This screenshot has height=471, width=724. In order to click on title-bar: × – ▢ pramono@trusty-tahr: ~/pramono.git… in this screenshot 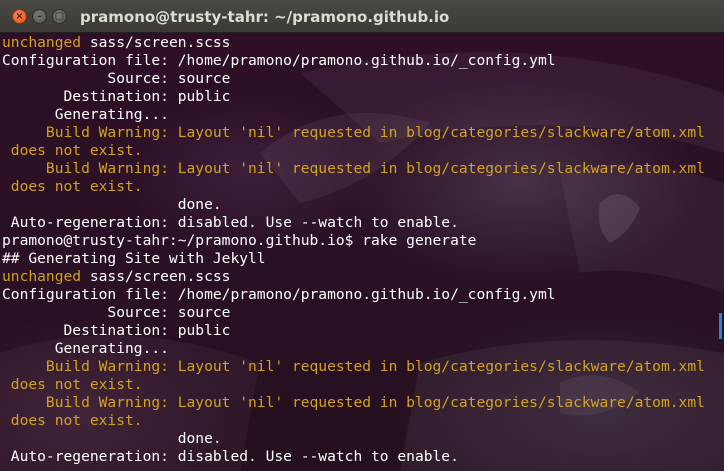, I will do `click(362, 16)`.